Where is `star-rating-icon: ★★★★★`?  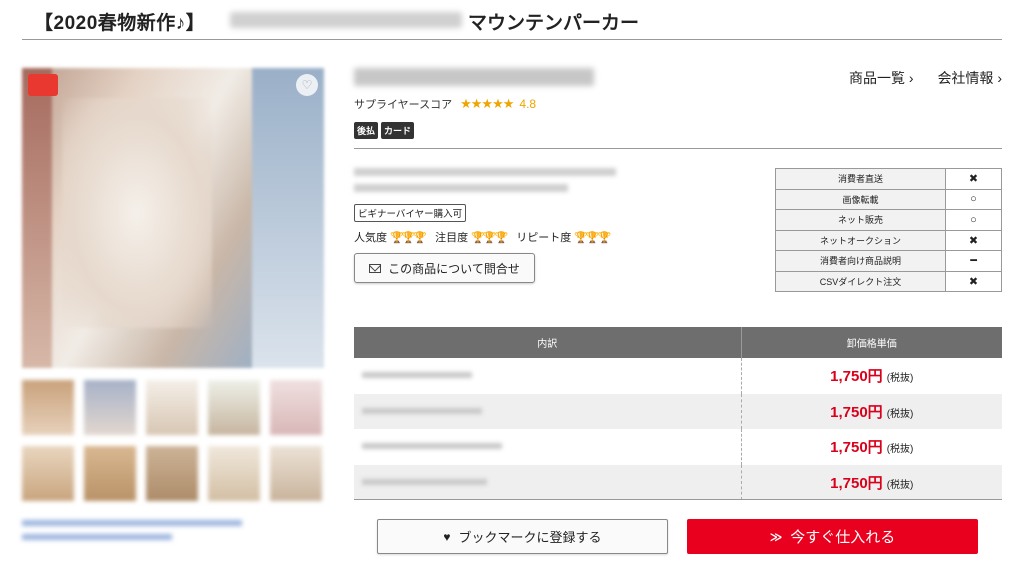 star-rating-icon: ★★★★★ is located at coordinates (487, 103).